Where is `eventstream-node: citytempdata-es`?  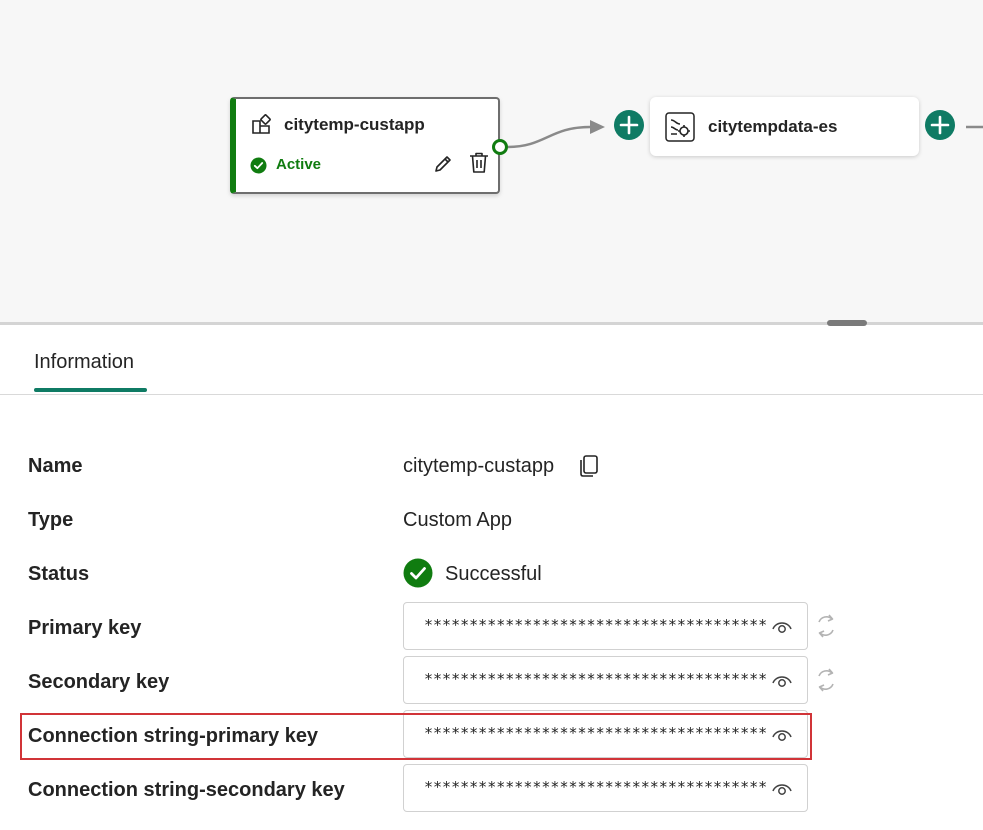
eventstream-node: citytempdata-es is located at coordinates (784, 126).